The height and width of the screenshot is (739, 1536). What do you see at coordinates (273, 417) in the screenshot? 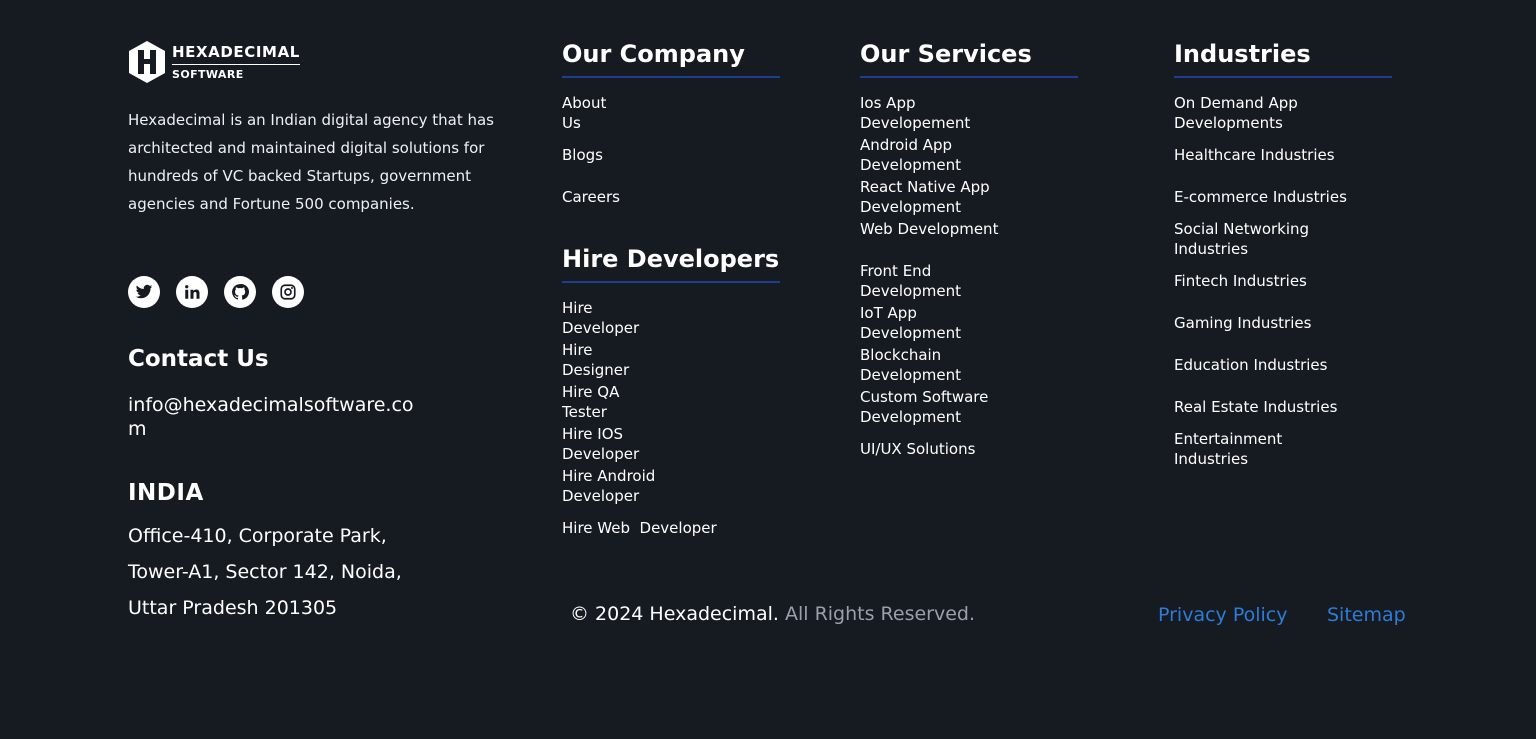
I see `contact-email-link: info@hexadecimalsoftware.com` at bounding box center [273, 417].